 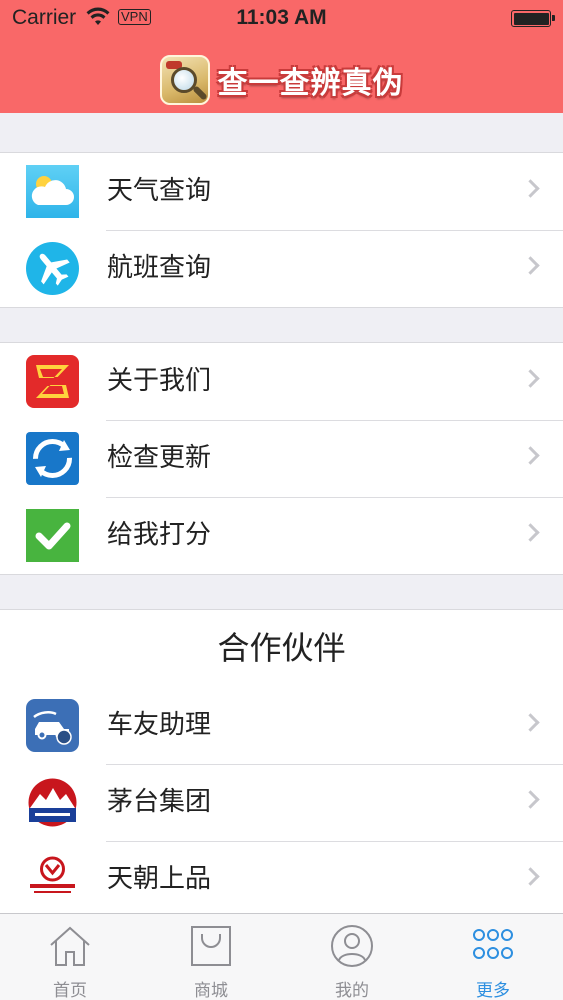 What do you see at coordinates (159, 381) in the screenshot?
I see `list-item-label: 关于我们` at bounding box center [159, 381].